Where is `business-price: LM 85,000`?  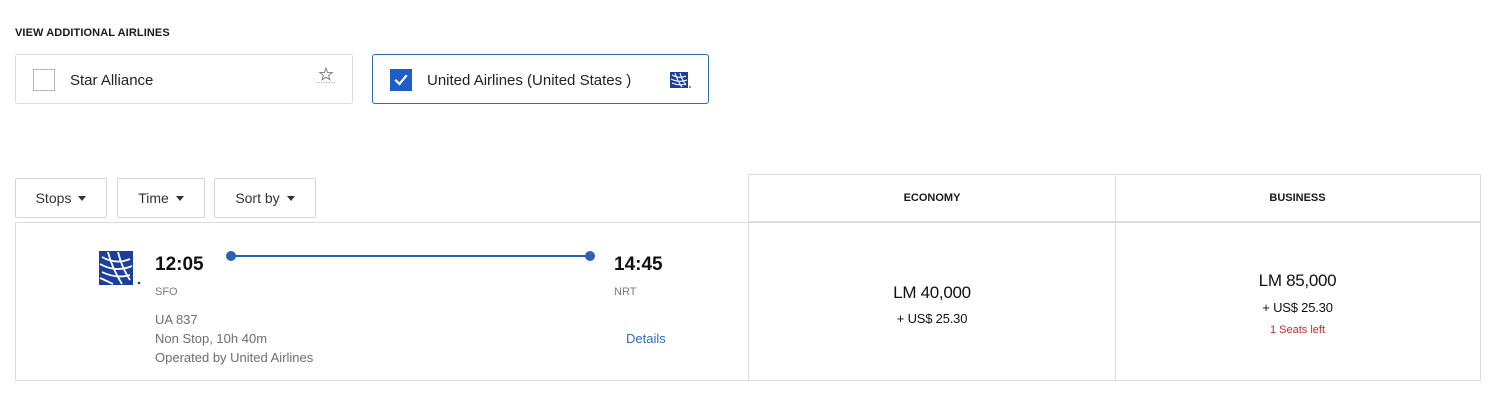 business-price: LM 85,000 is located at coordinates (1297, 280).